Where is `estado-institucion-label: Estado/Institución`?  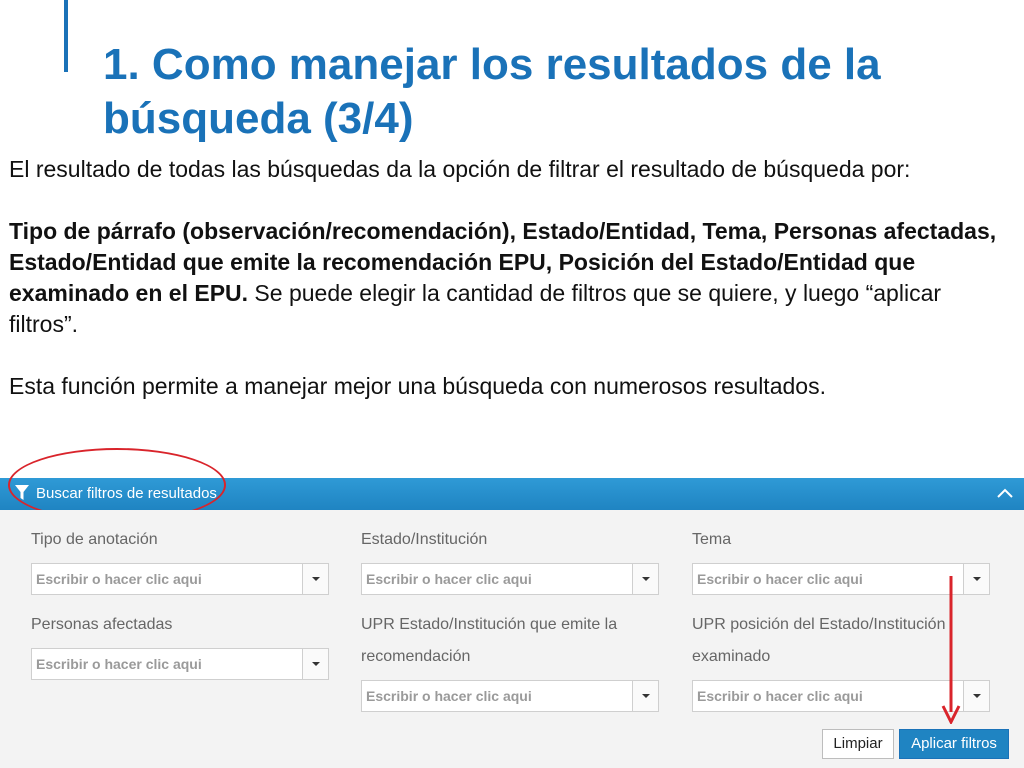 estado-institucion-label: Estado/Institución is located at coordinates (424, 539).